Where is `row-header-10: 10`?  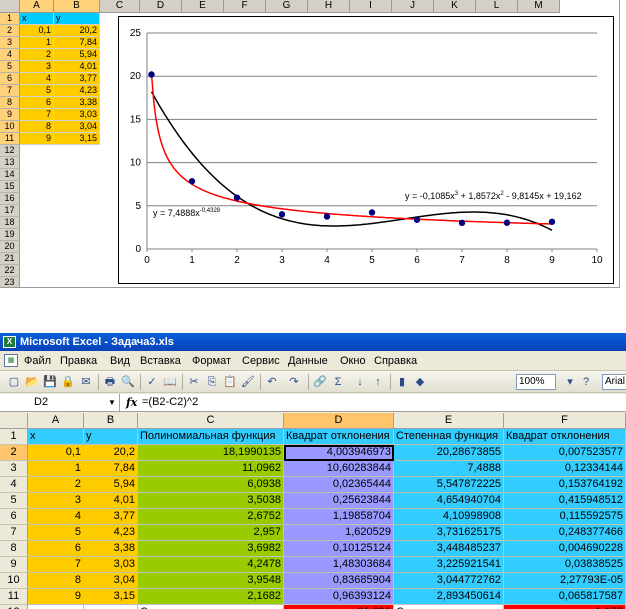 row-header-10: 10 is located at coordinates (14, 581).